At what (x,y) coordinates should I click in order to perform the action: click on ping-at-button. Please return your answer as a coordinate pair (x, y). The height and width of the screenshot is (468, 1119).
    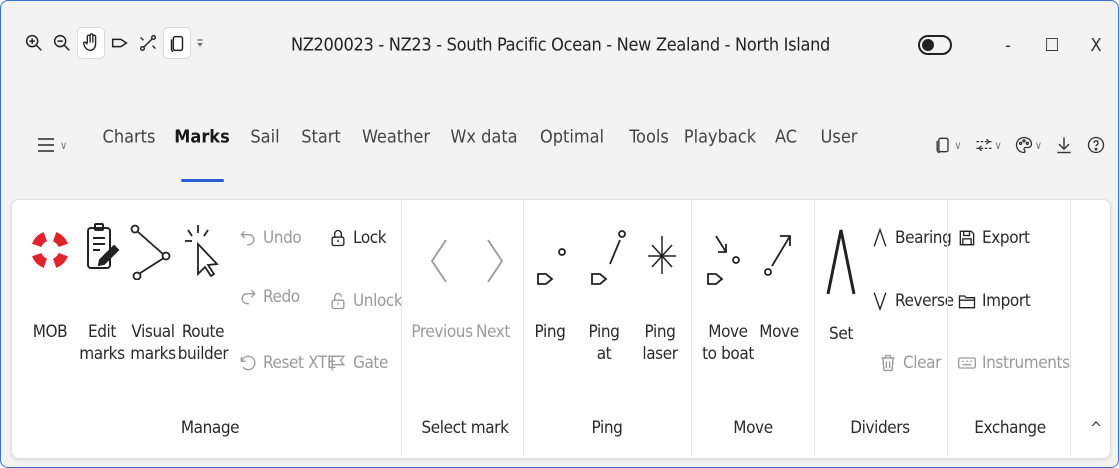
    Looking at the image, I should click on (608, 260).